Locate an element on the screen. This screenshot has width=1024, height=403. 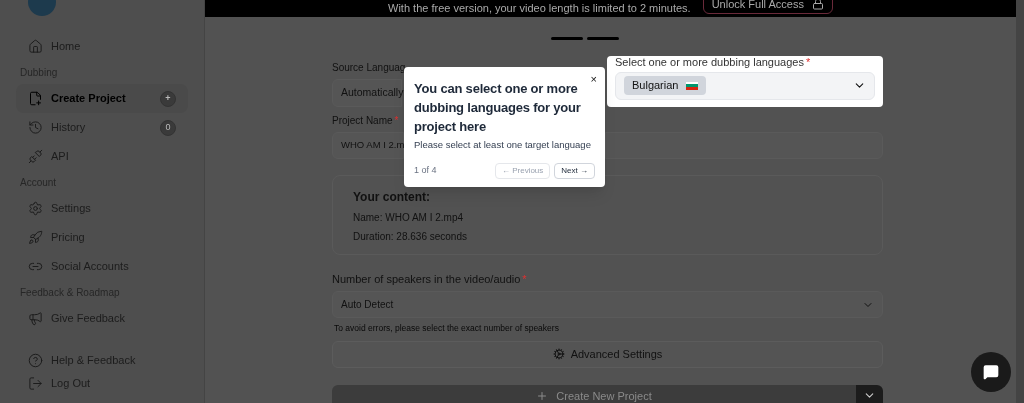
item-badge: 0 is located at coordinates (168, 127).